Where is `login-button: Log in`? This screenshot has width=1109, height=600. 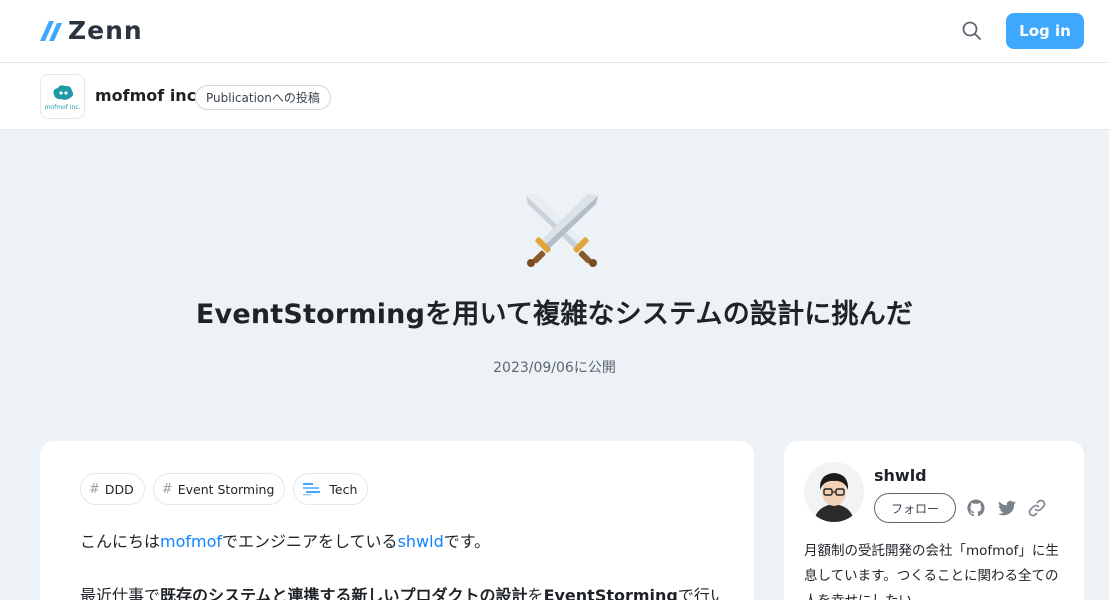
login-button: Log in is located at coordinates (1045, 31).